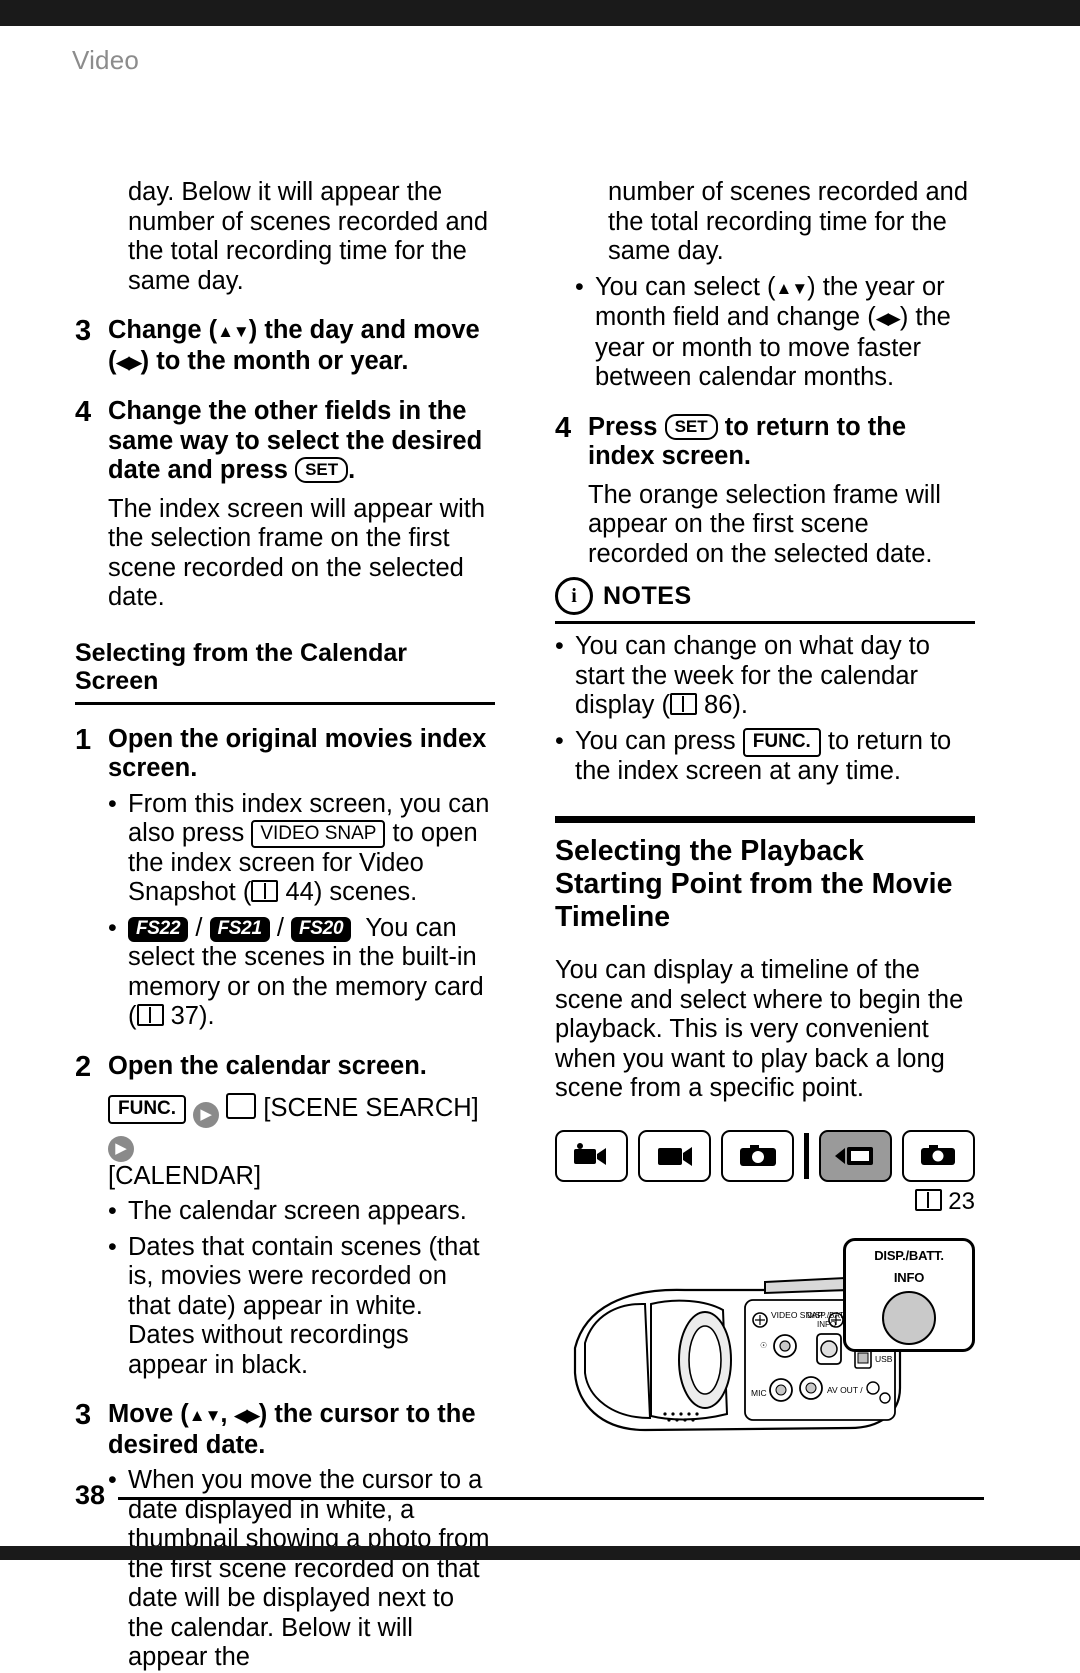 The image size is (1080, 1673). Describe the element at coordinates (83, 331) in the screenshot. I see `step-number: 3` at that location.